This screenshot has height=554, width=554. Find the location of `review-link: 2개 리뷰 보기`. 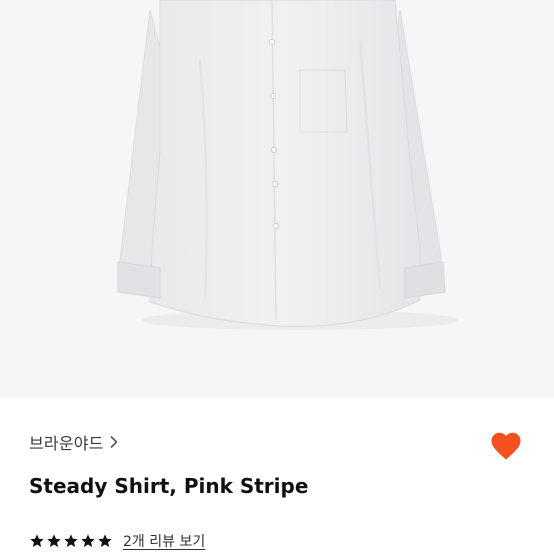

review-link: 2개 리뷰 보기 is located at coordinates (164, 541).